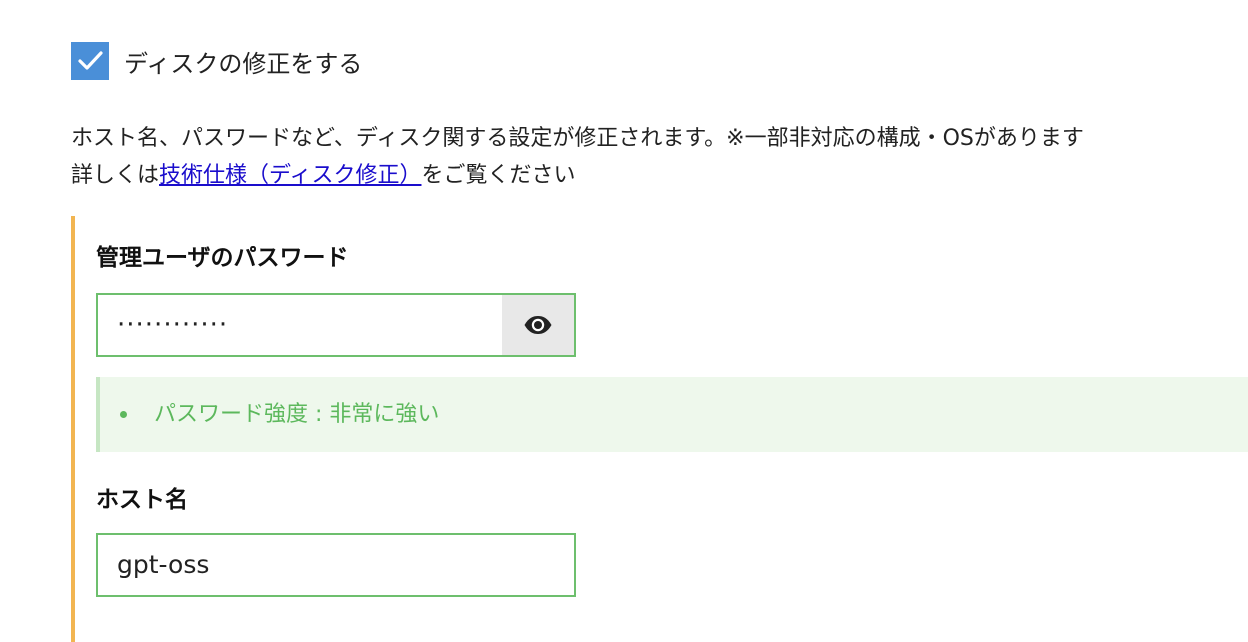 Image resolution: width=1248 pixels, height=642 pixels. Describe the element at coordinates (163, 565) in the screenshot. I see `hostname-value: gpt-oss` at that location.